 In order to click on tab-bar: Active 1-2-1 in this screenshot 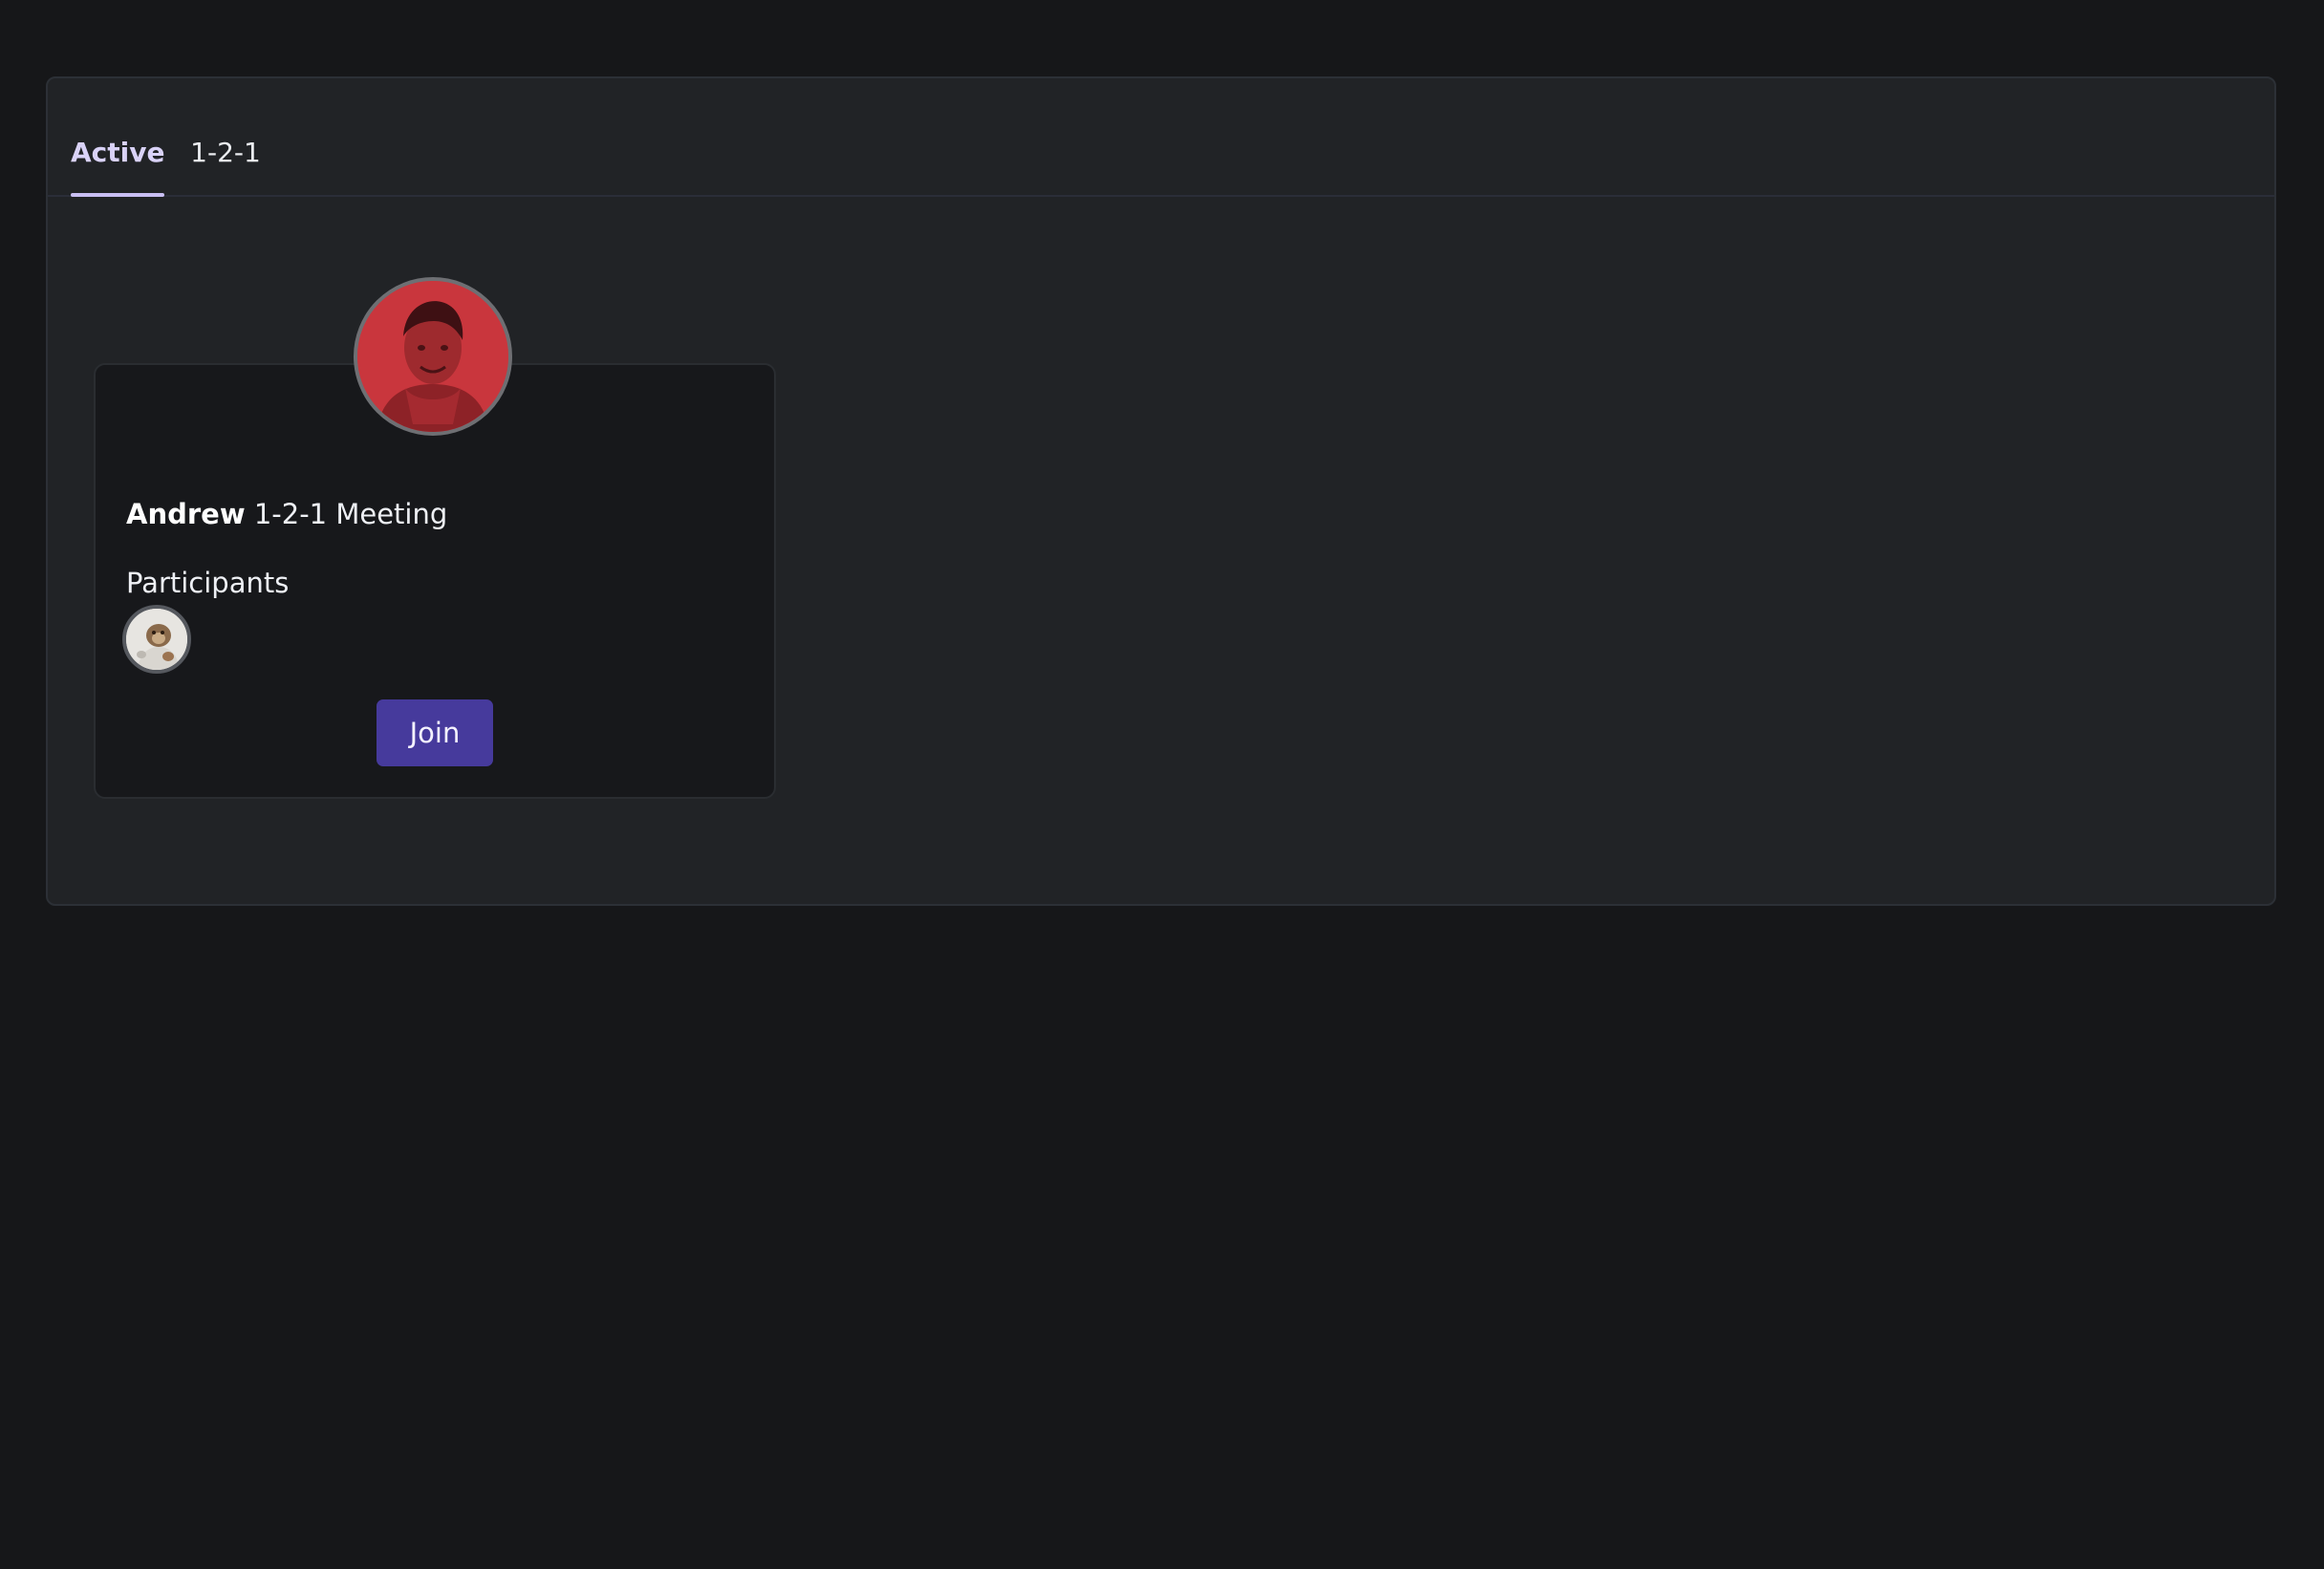, I will do `click(1161, 137)`.